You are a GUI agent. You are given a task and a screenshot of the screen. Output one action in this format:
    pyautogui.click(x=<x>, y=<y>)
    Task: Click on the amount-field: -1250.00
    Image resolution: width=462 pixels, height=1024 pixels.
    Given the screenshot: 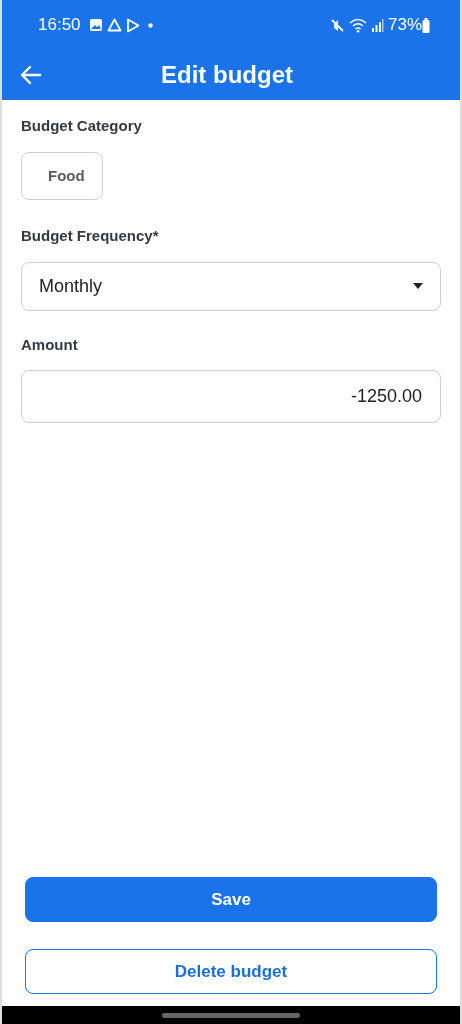 What is the action you would take?
    pyautogui.click(x=231, y=396)
    